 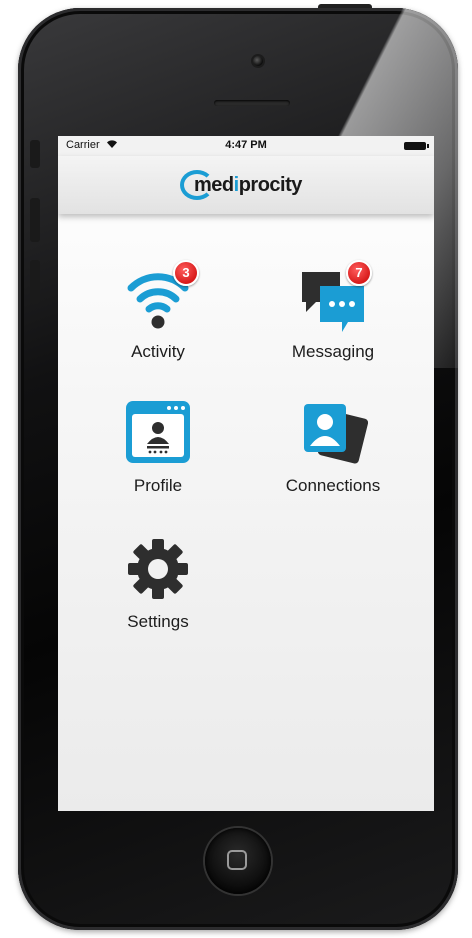 I want to click on status-bar: Carrier 4:47 PM, so click(x=246, y=146).